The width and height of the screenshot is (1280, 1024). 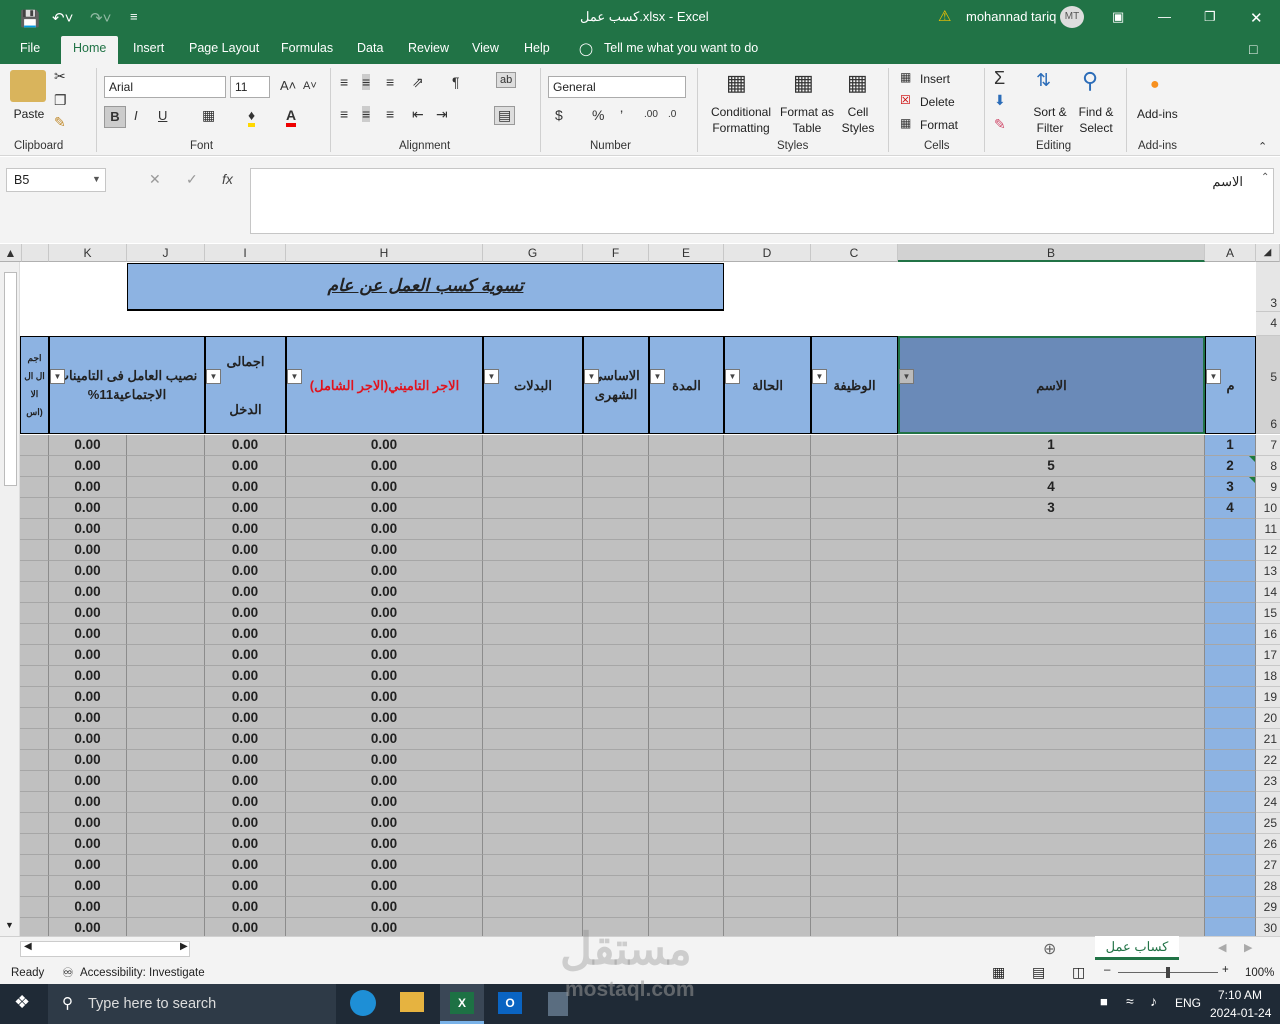 What do you see at coordinates (28, 86) in the screenshot?
I see `paste-icon` at bounding box center [28, 86].